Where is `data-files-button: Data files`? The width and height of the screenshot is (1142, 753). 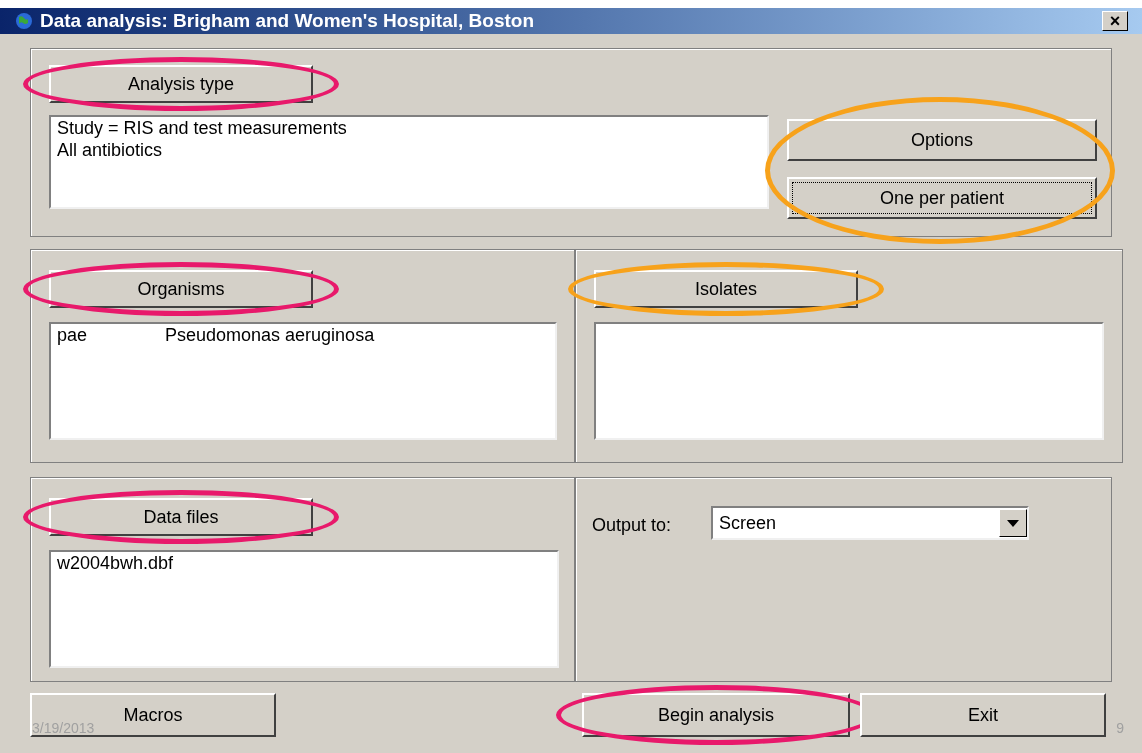
data-files-button: Data files is located at coordinates (181, 517).